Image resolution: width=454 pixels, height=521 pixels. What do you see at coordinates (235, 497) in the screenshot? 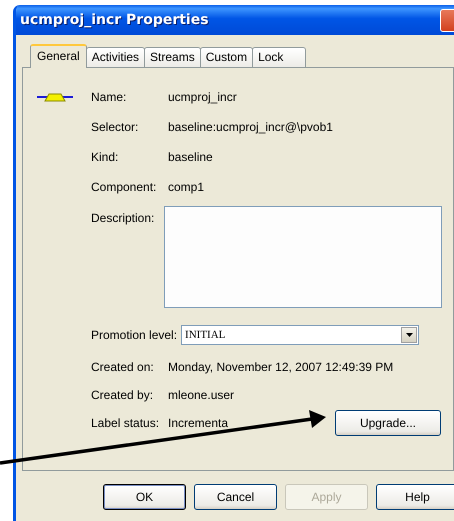
I see `dialog-button: Cancel` at bounding box center [235, 497].